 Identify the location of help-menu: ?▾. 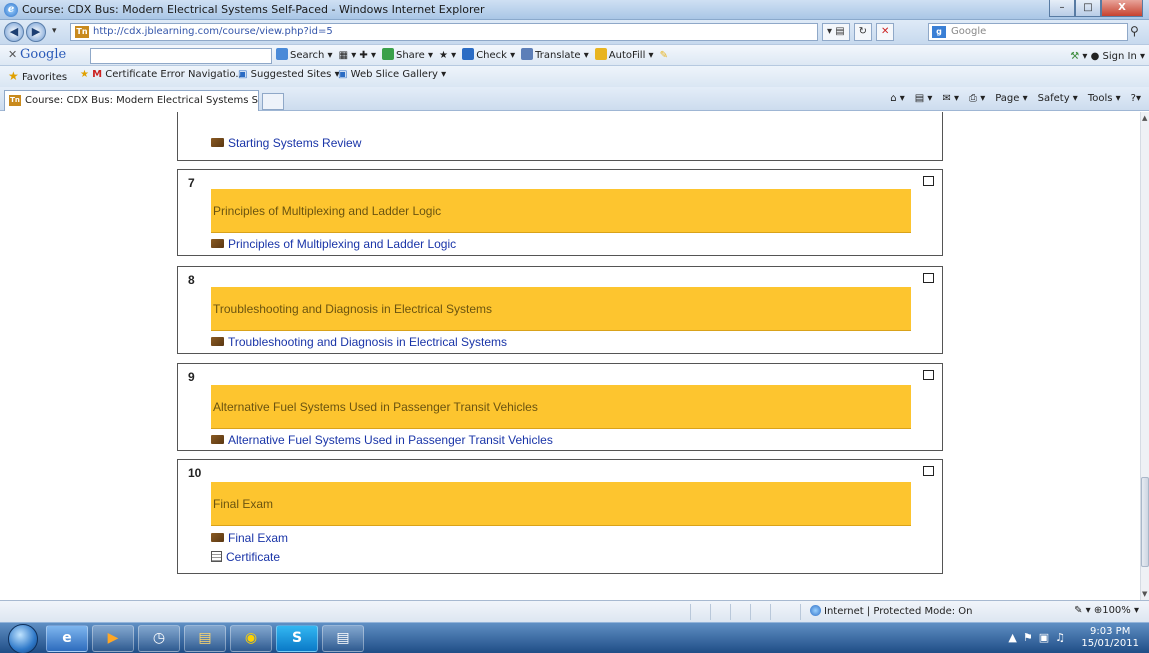
(1136, 98).